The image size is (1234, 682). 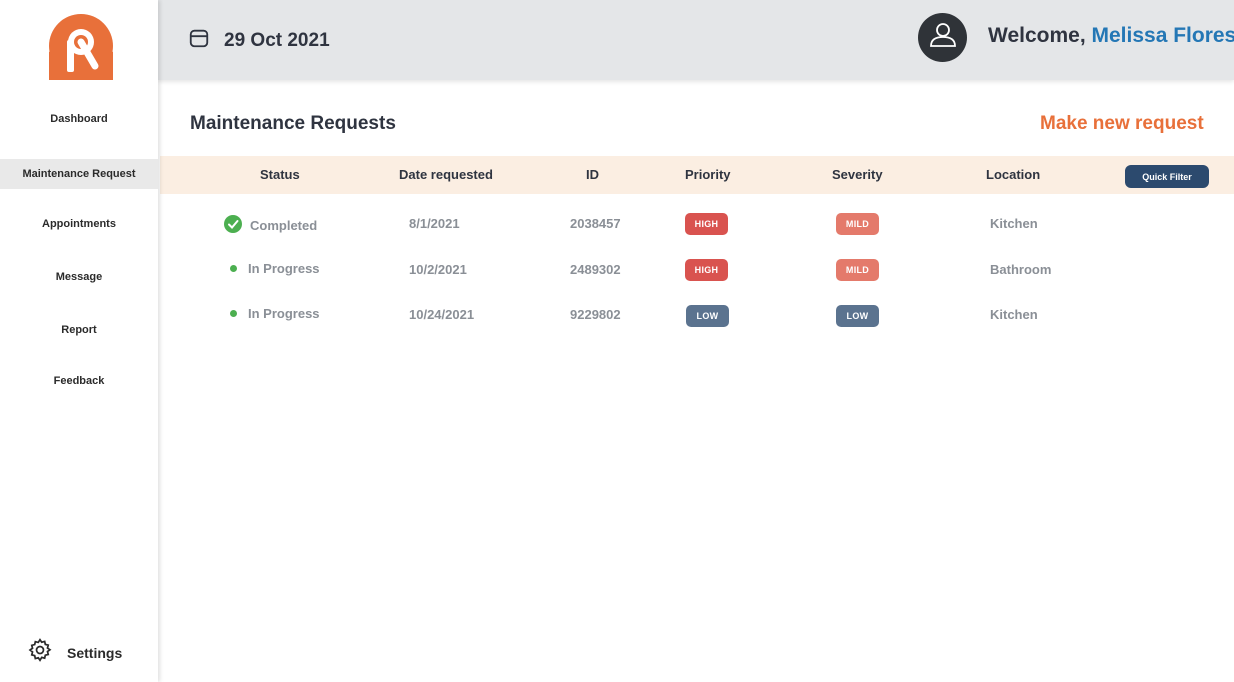 I want to click on column-header-id: ID, so click(x=592, y=174).